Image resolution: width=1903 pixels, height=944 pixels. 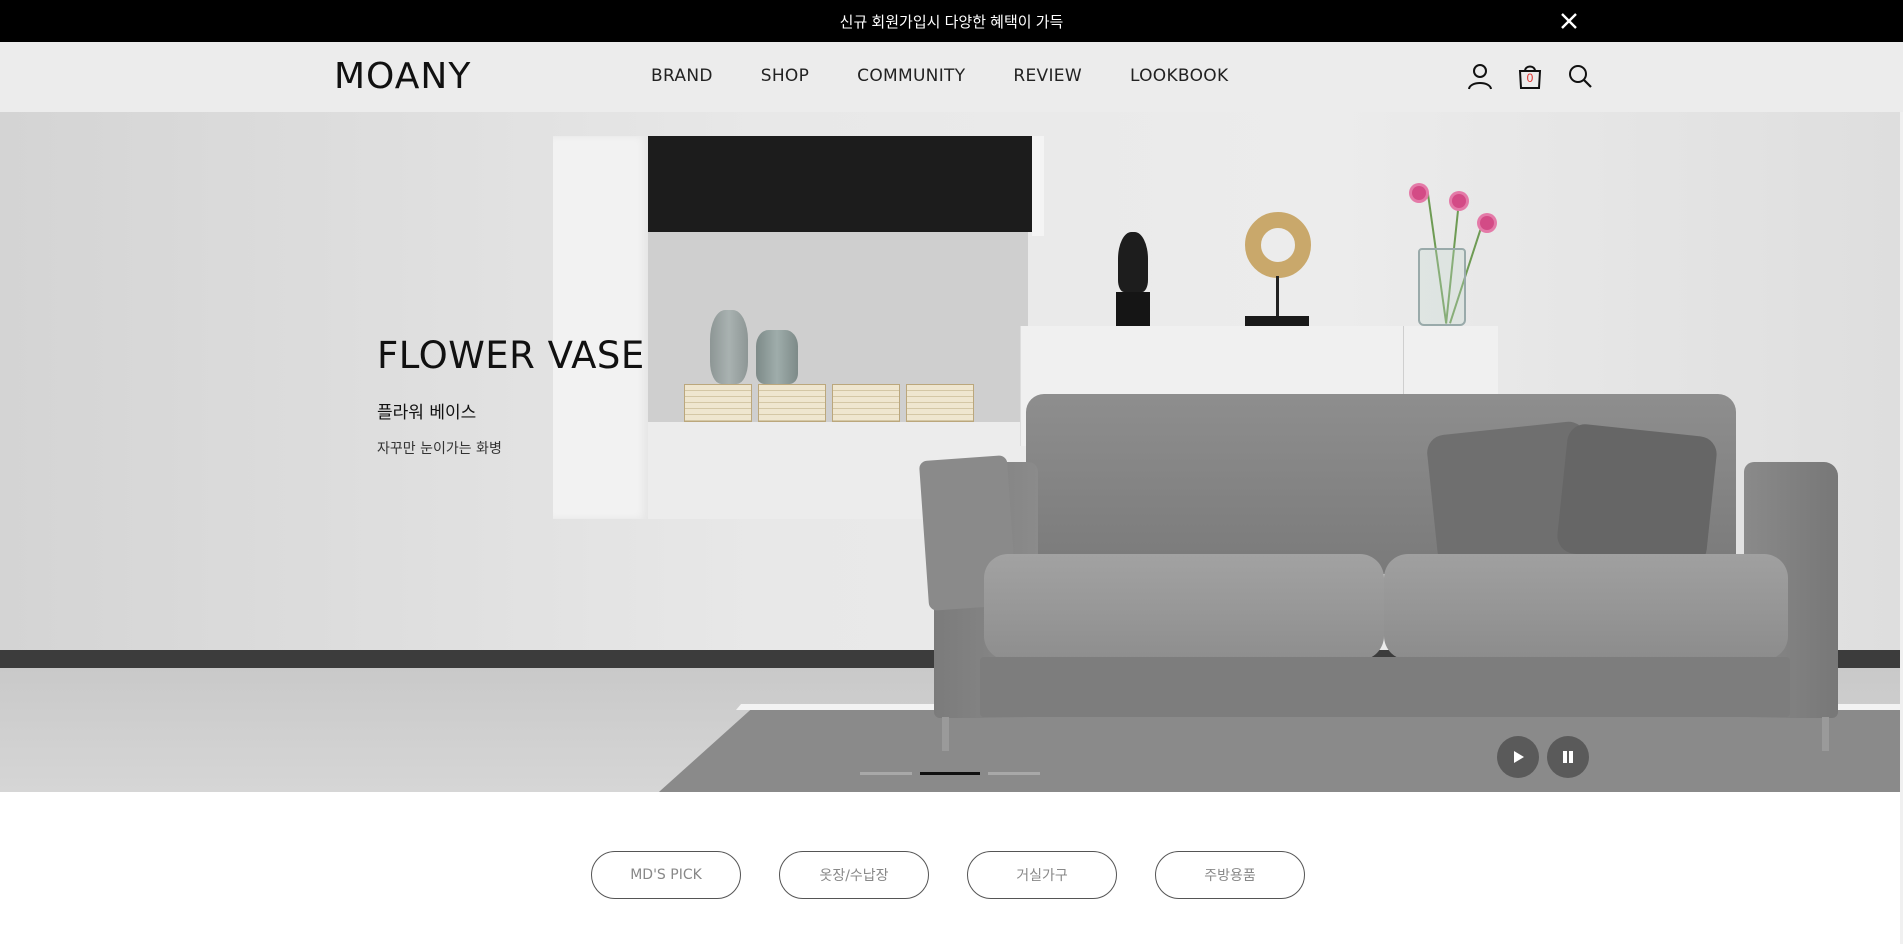 I want to click on nav-community: COMMUNITY, so click(x=911, y=76).